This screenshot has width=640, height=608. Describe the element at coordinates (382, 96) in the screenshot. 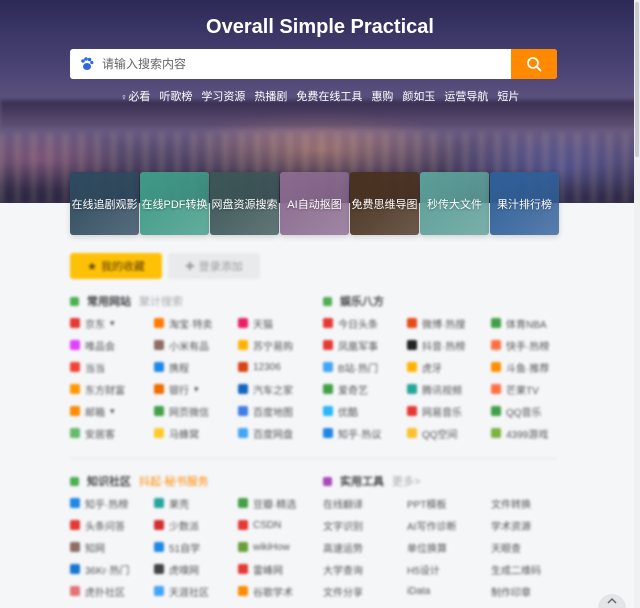

I see `quicklink-item: 惠购` at that location.